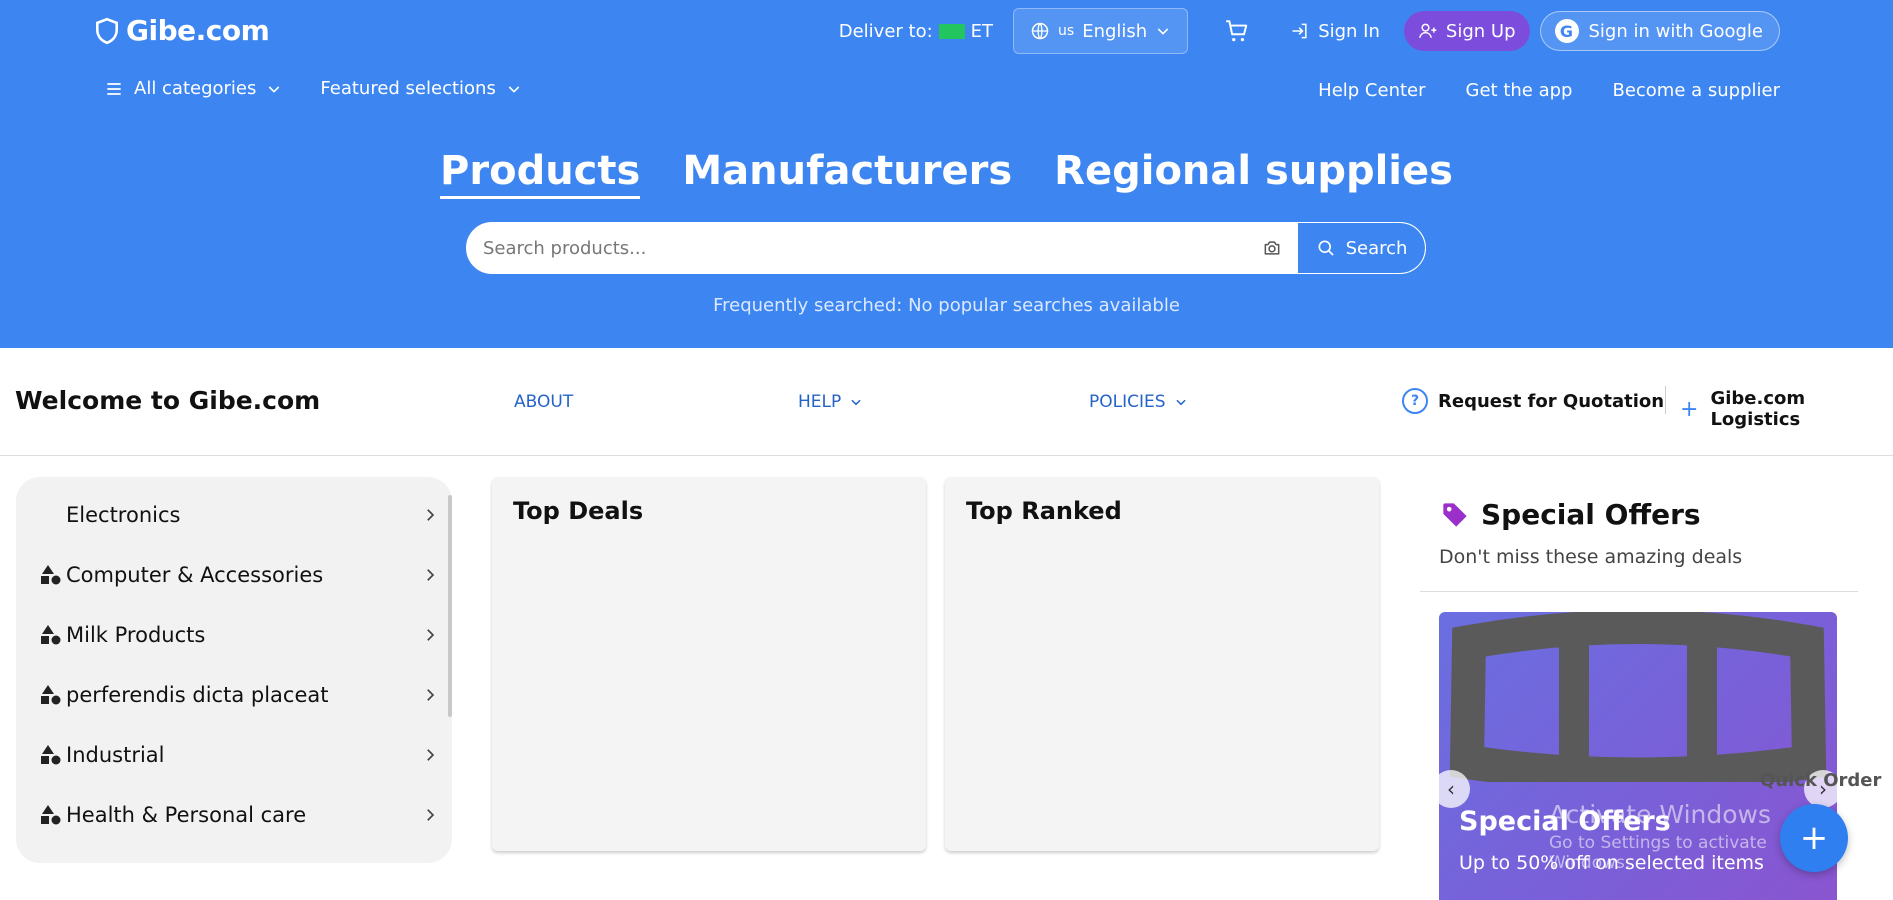 This screenshot has height=900, width=1893. Describe the element at coordinates (1127, 402) in the screenshot. I see `policies-label: POLICIES` at that location.